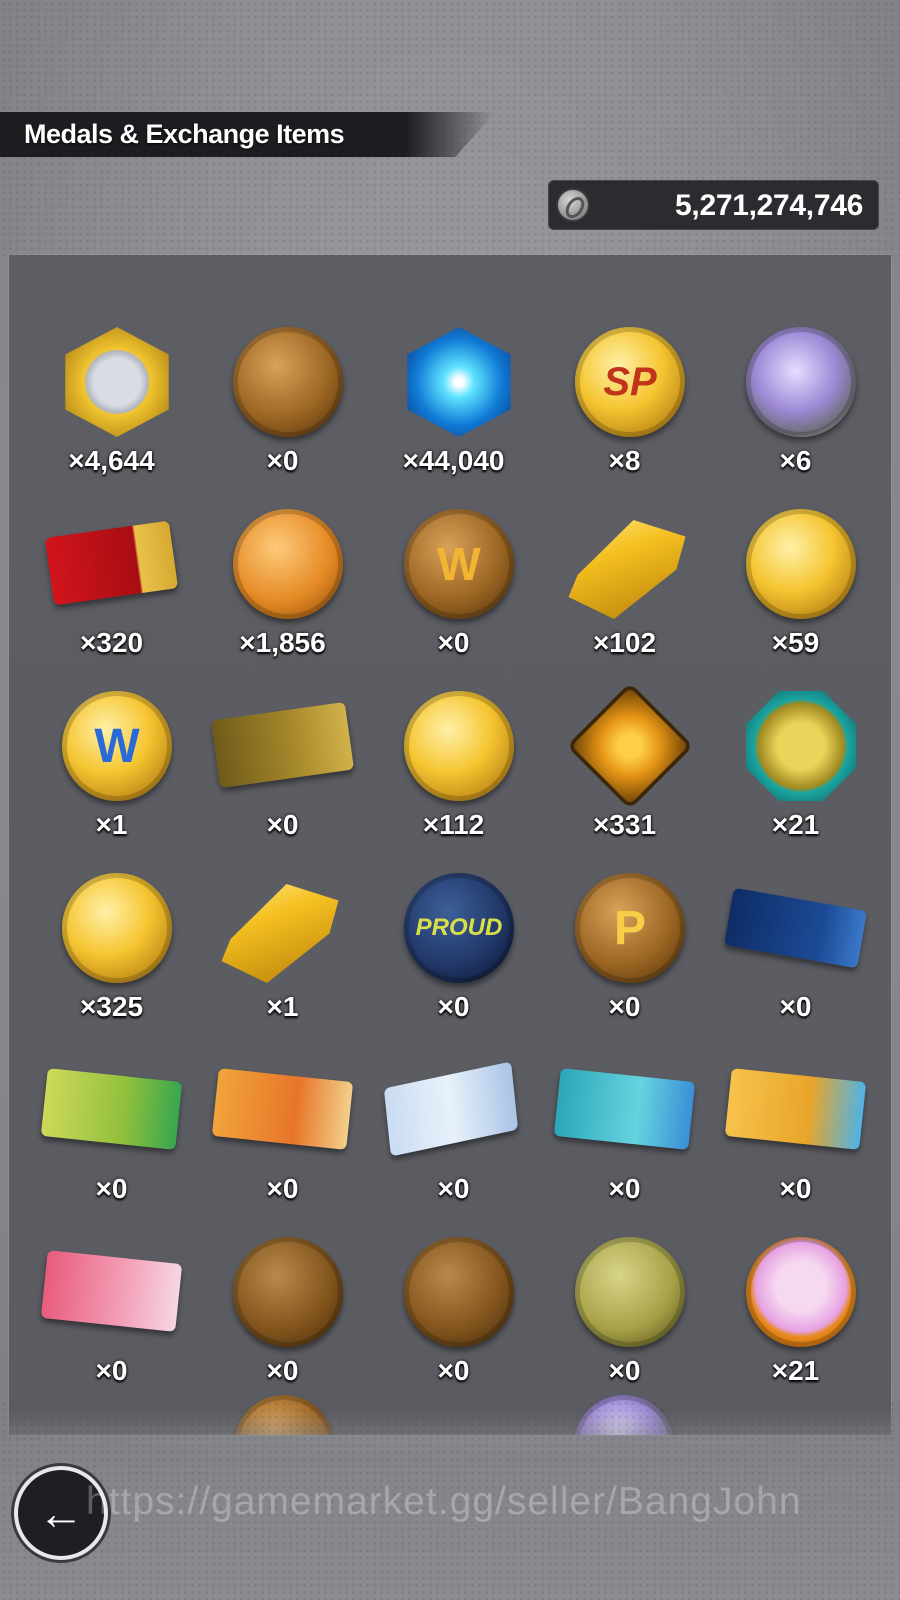 The width and height of the screenshot is (900, 1600). Describe the element at coordinates (282, 1109) in the screenshot. I see `sp-summon-ticket-icon` at that location.